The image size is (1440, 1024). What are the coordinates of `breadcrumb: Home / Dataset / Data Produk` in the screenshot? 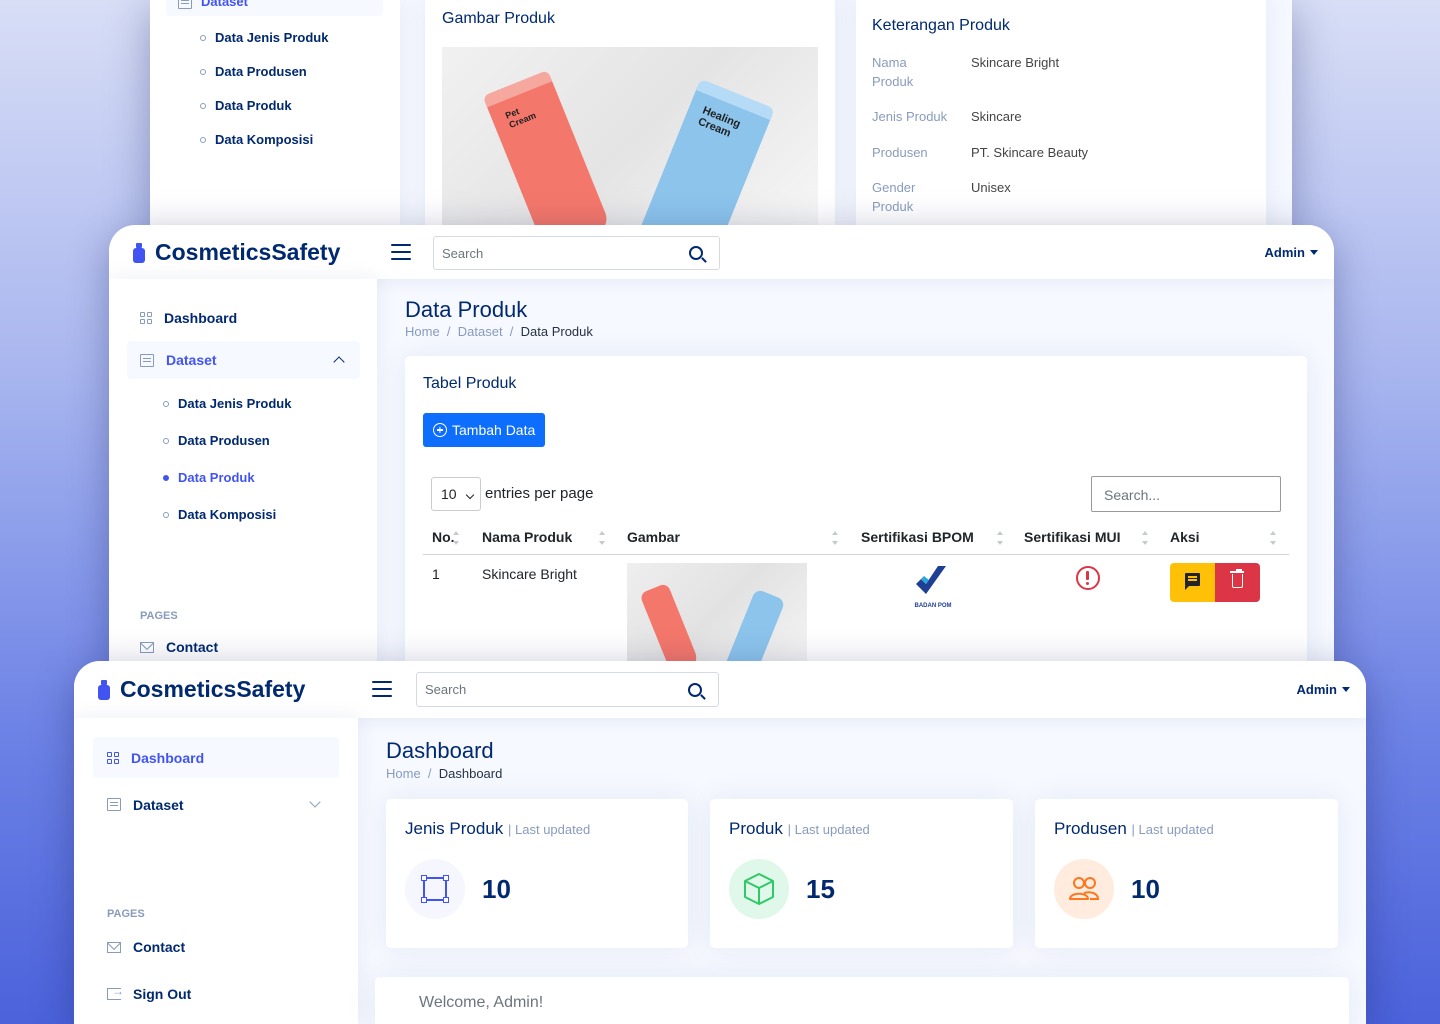 It's located at (499, 331).